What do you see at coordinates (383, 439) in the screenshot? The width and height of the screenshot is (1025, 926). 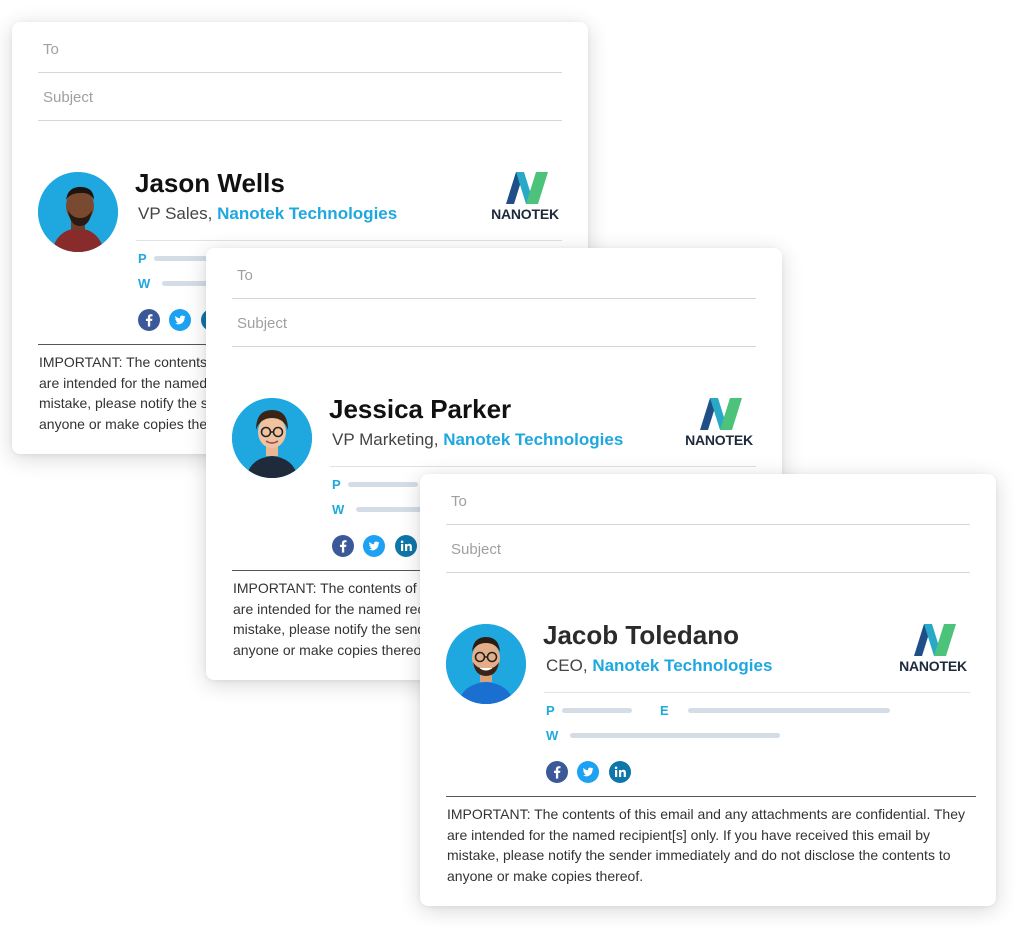 I see `role-text: VP Marketing` at bounding box center [383, 439].